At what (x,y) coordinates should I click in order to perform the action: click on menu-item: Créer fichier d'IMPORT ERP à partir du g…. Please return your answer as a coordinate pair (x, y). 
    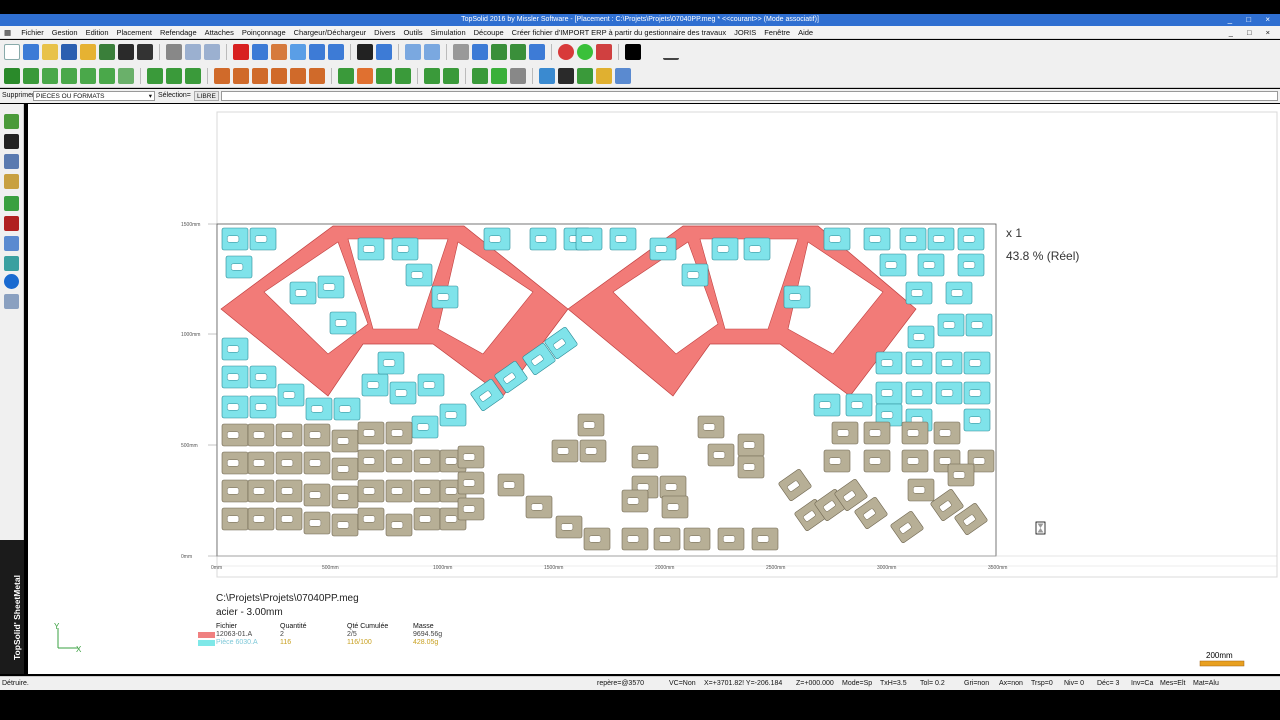
    Looking at the image, I should click on (619, 32).